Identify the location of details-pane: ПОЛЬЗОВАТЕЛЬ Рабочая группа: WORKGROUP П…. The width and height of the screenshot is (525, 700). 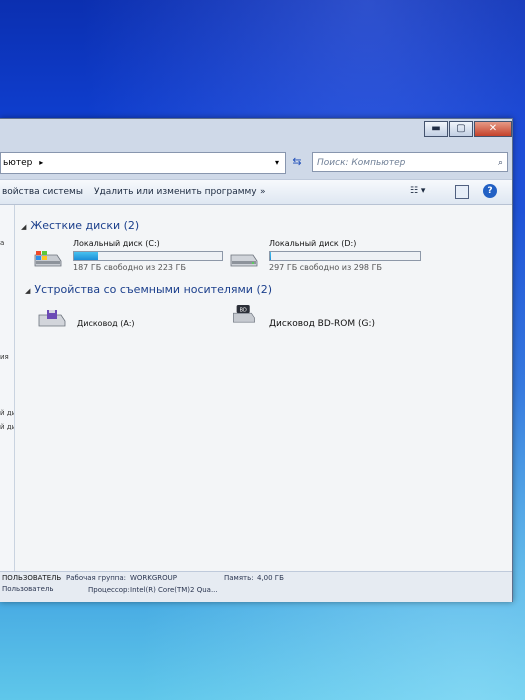
(256, 586).